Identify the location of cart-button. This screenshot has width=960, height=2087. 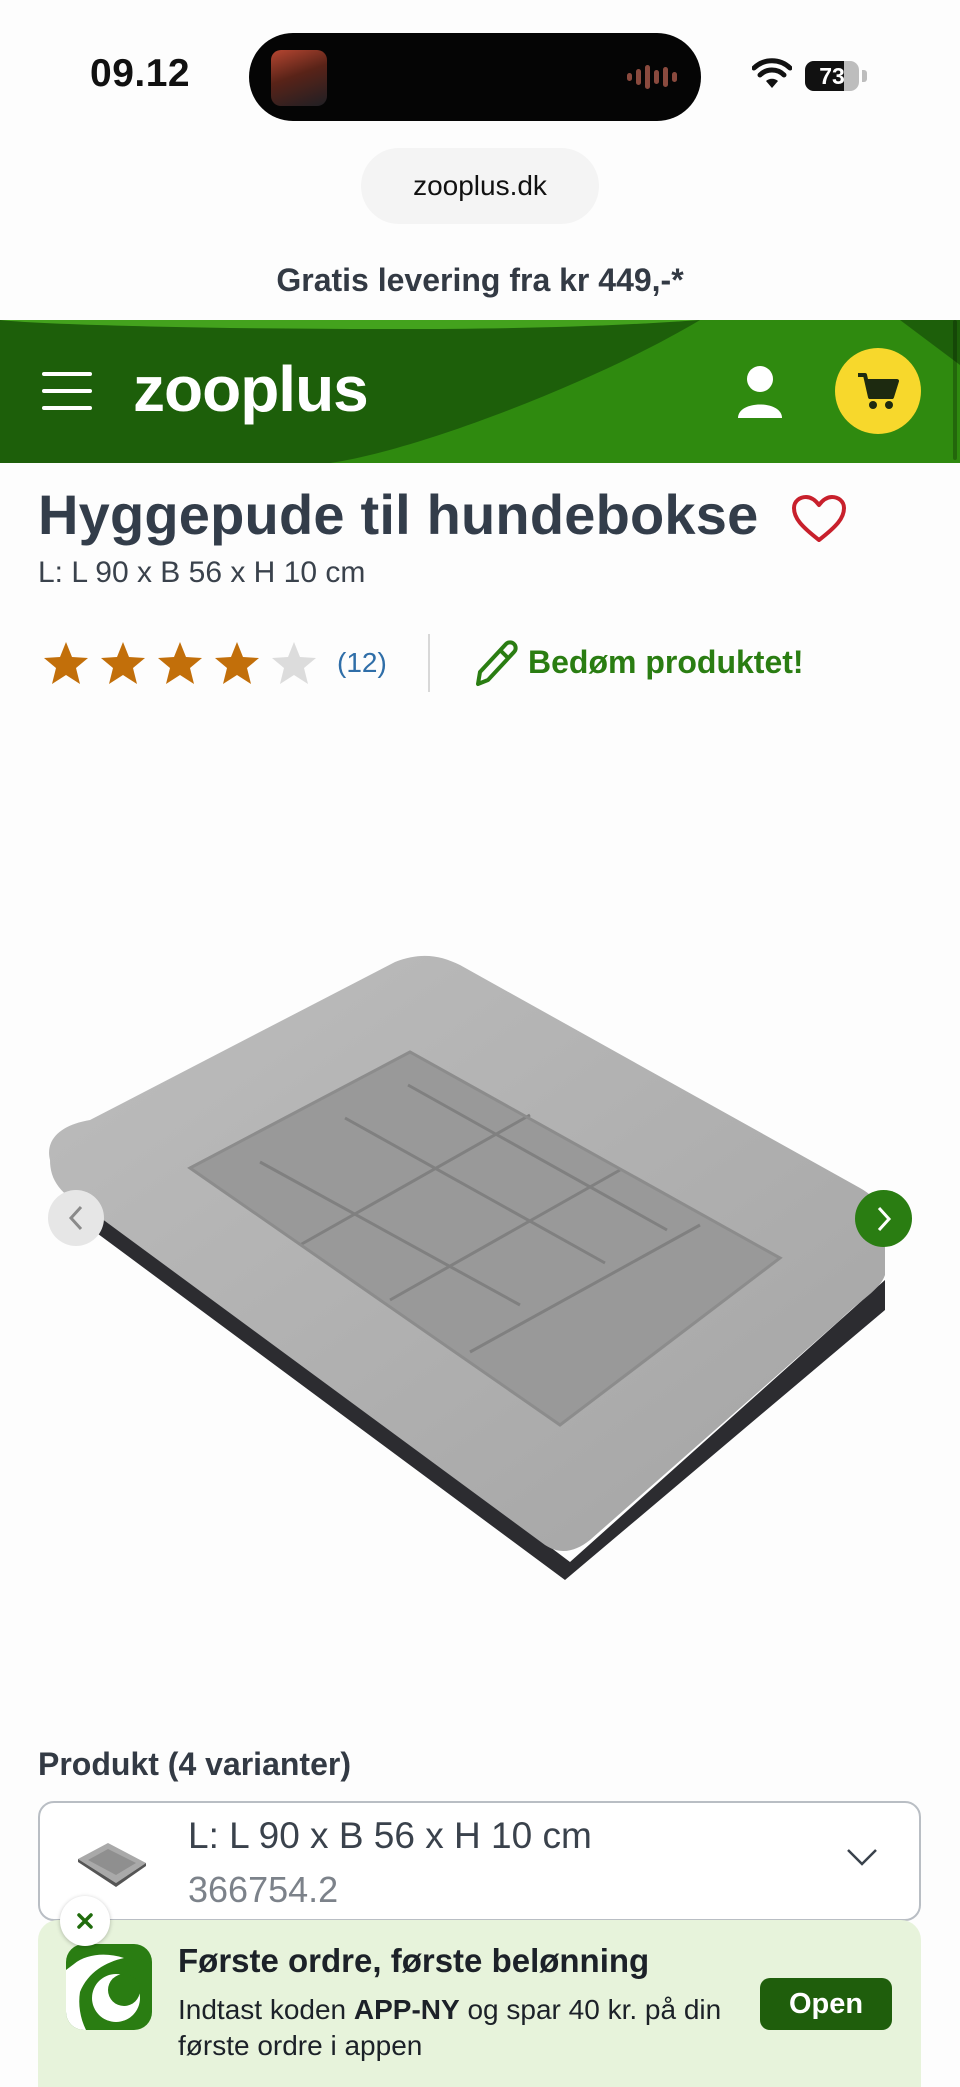
(878, 391).